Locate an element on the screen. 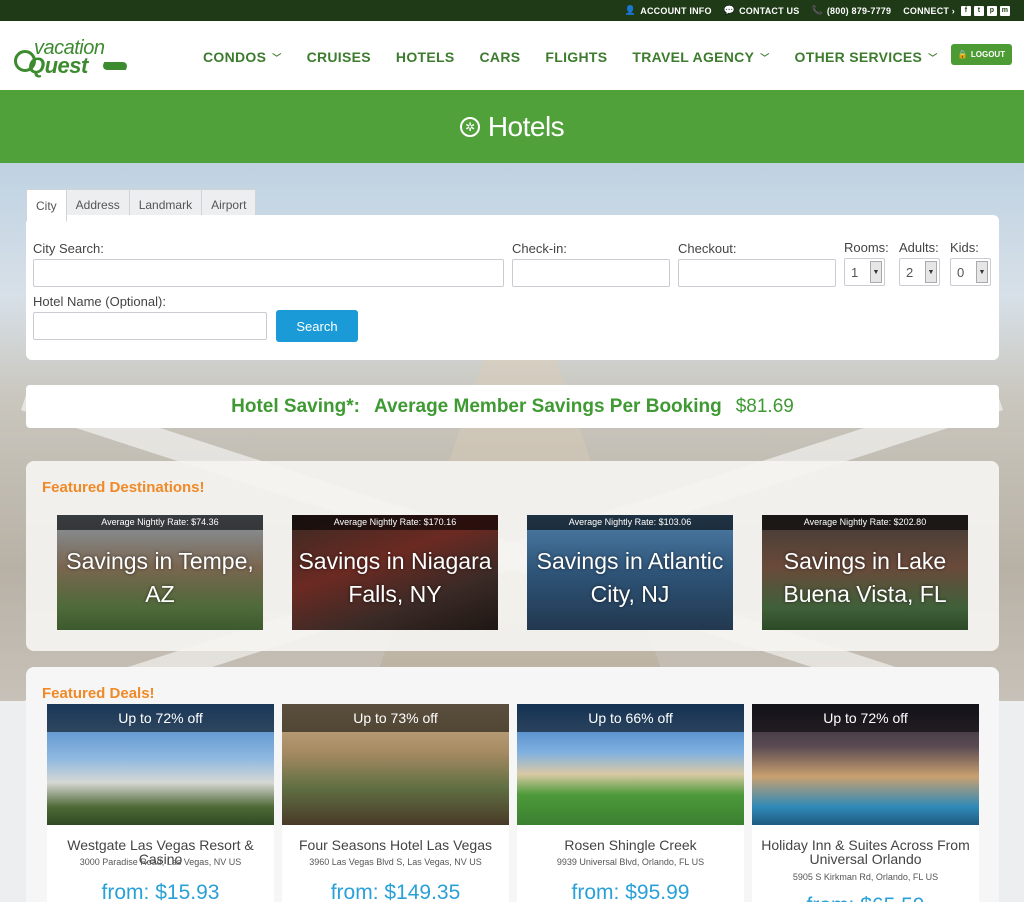 Image resolution: width=1024 pixels, height=902 pixels. deal-address: 3000 Paradise Road, Las Vegas, NV US is located at coordinates (160, 862).